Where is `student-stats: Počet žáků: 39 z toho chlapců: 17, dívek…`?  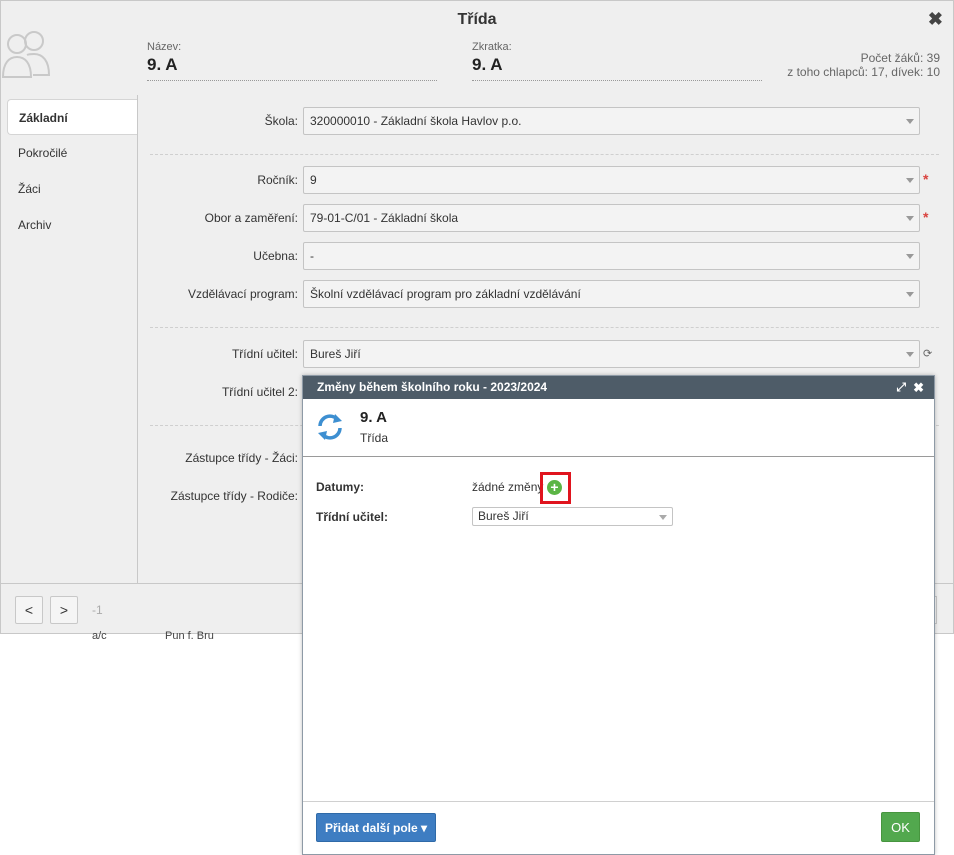
student-stats: Počet žáků: 39 z toho chlapců: 17, dívek… is located at coordinates (863, 65).